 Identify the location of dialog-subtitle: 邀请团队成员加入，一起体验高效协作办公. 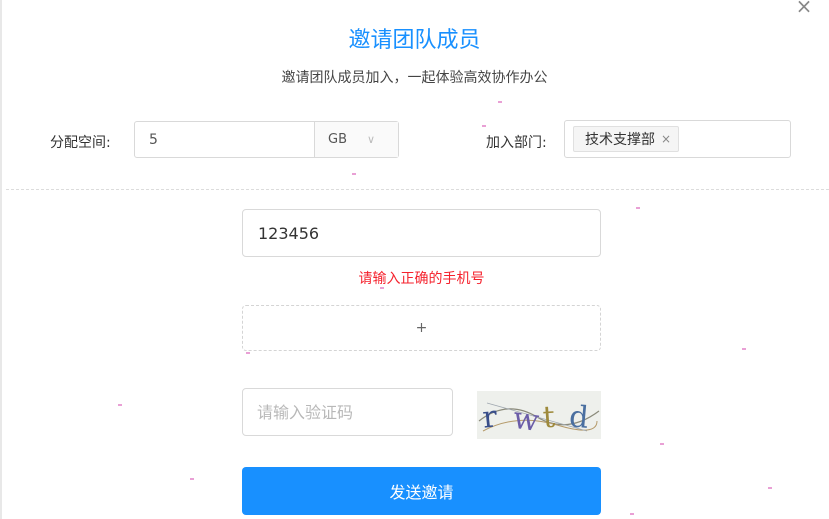
(414, 78).